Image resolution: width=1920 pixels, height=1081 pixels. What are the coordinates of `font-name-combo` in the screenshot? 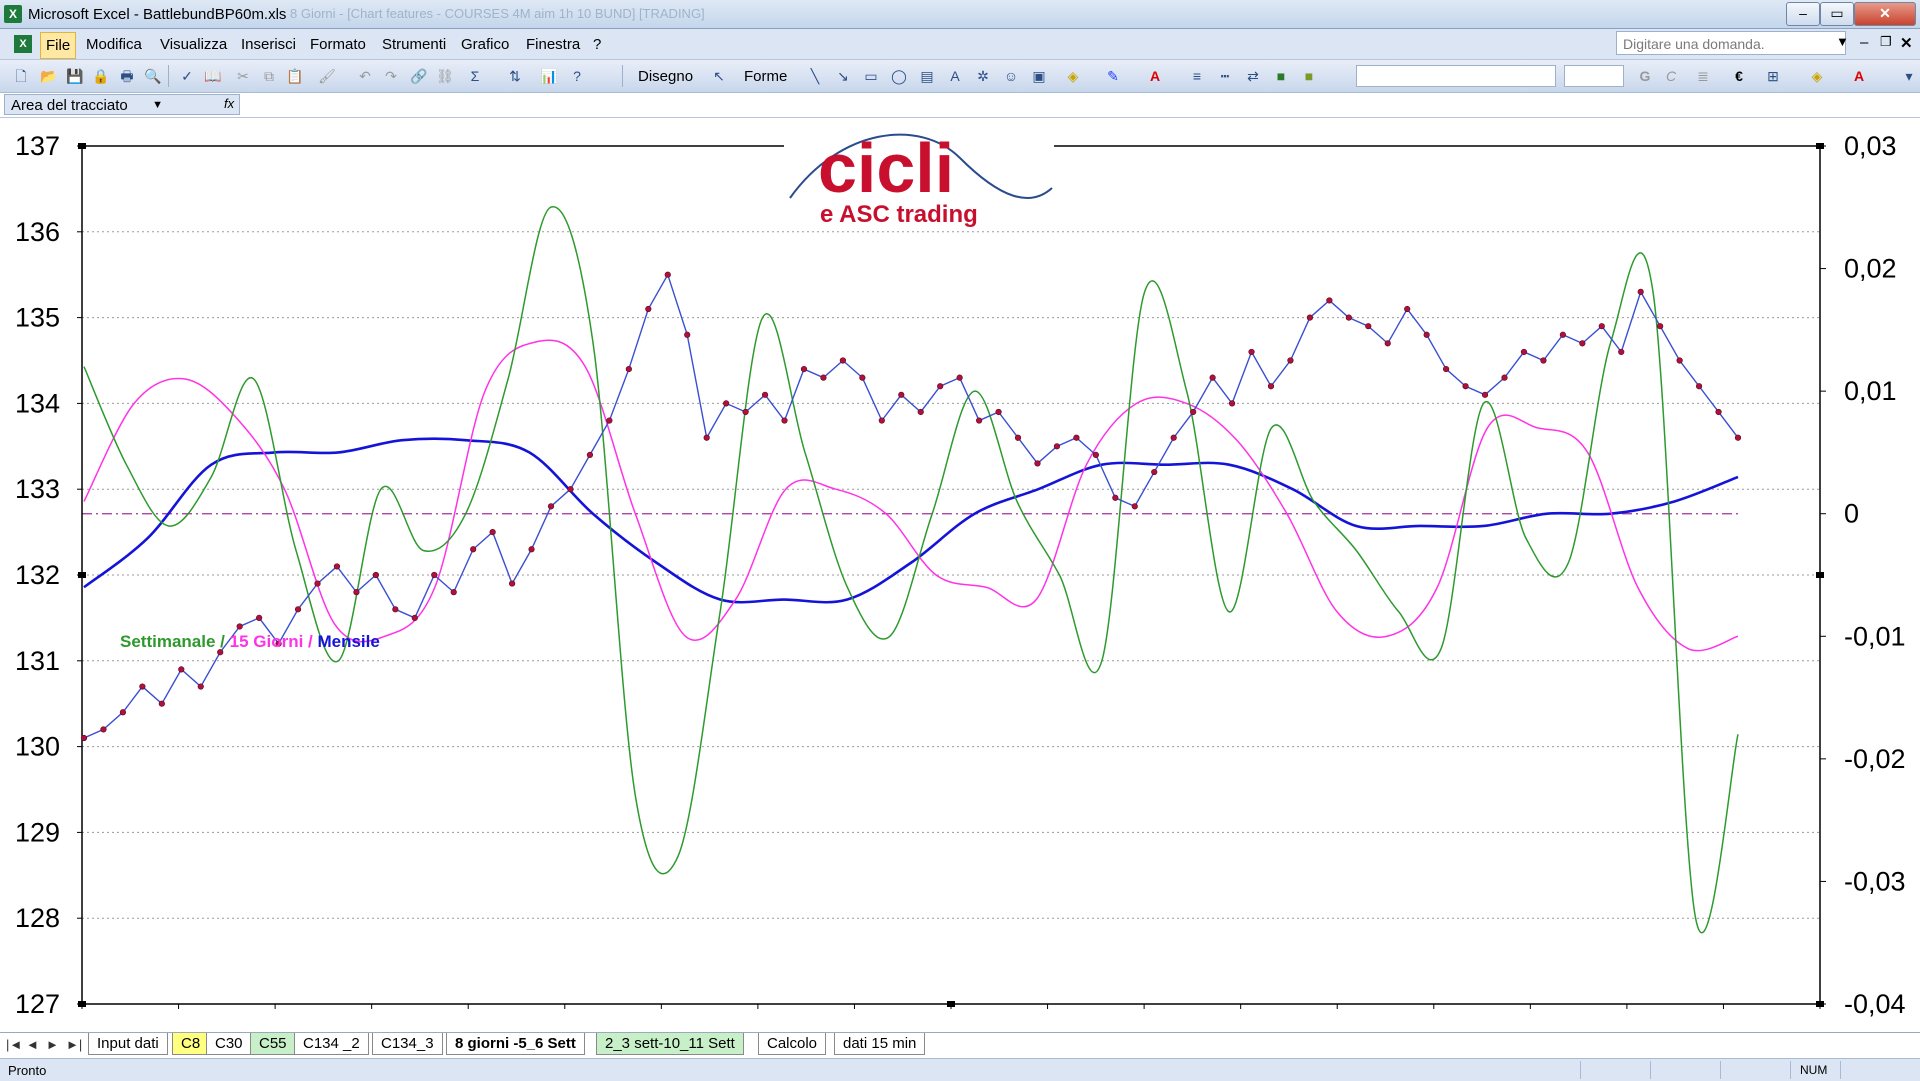 It's located at (1456, 76).